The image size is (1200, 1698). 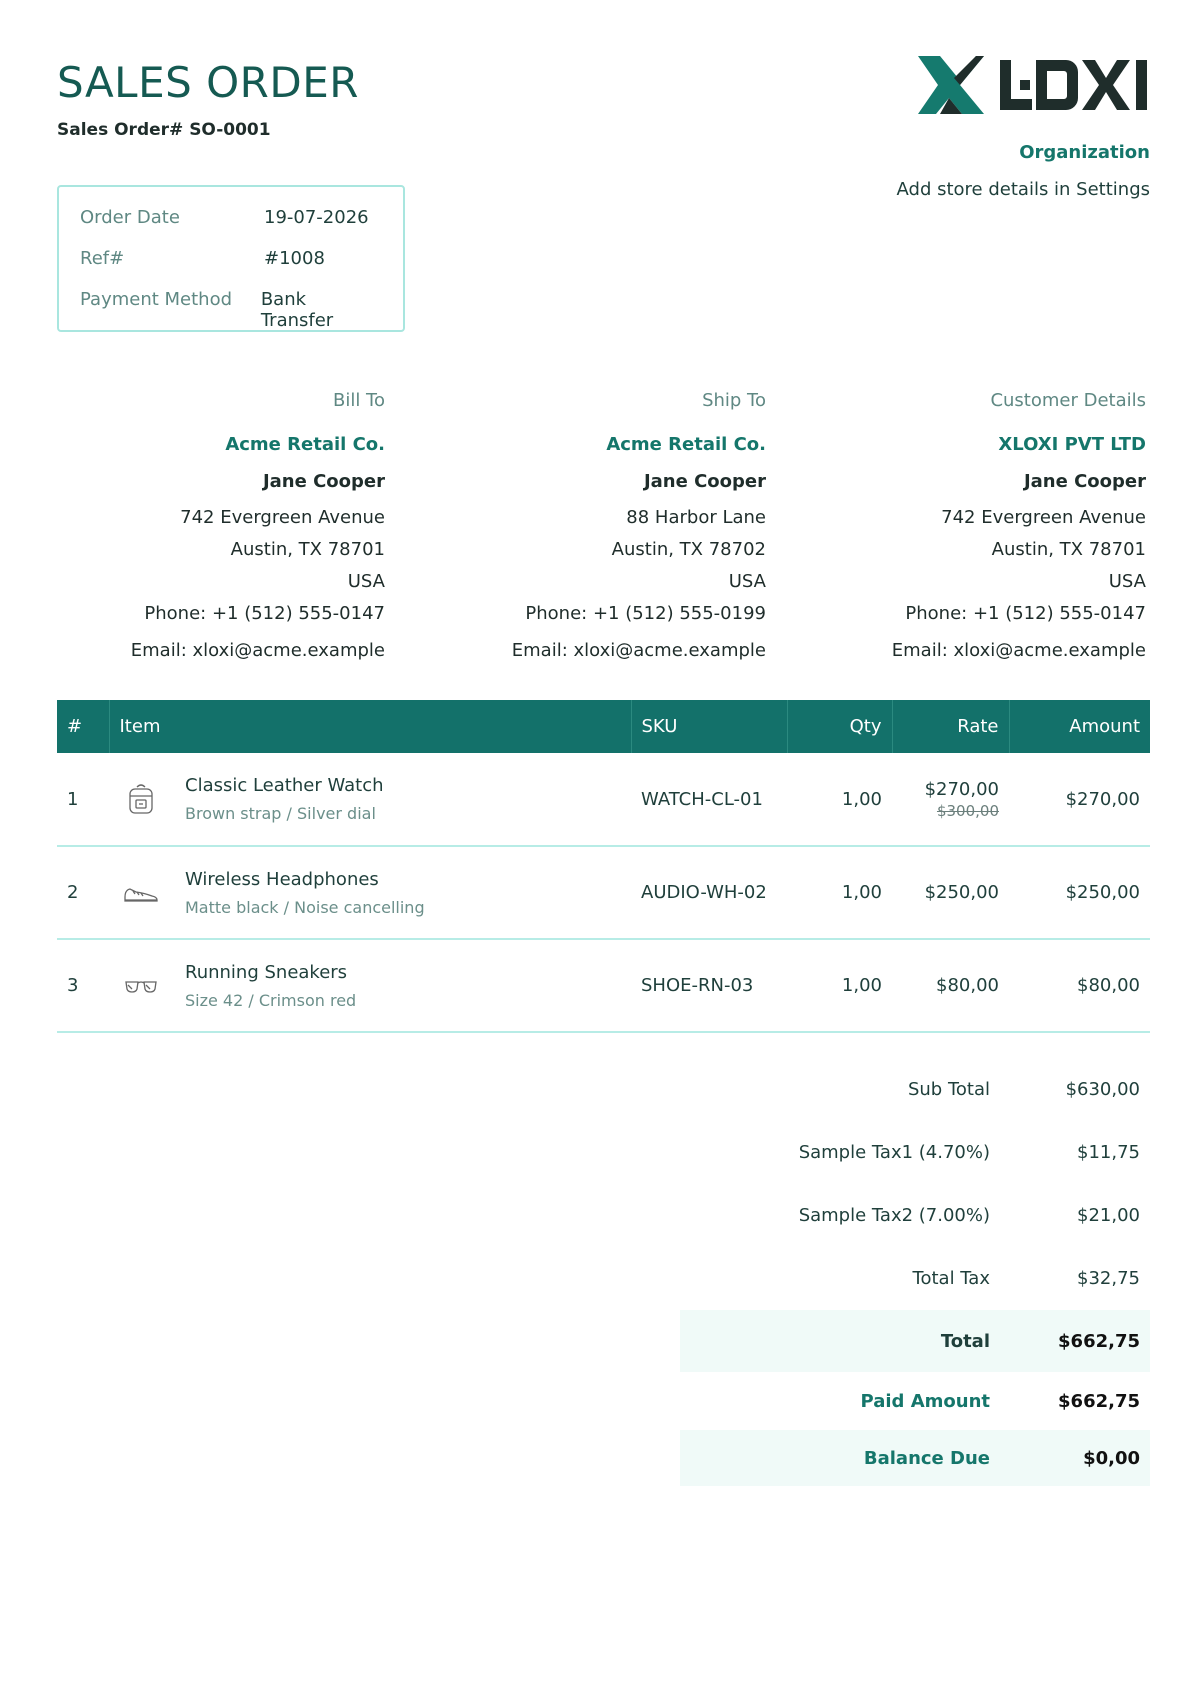 I want to click on bill-to-company: Acme Retail Co., so click(x=305, y=444).